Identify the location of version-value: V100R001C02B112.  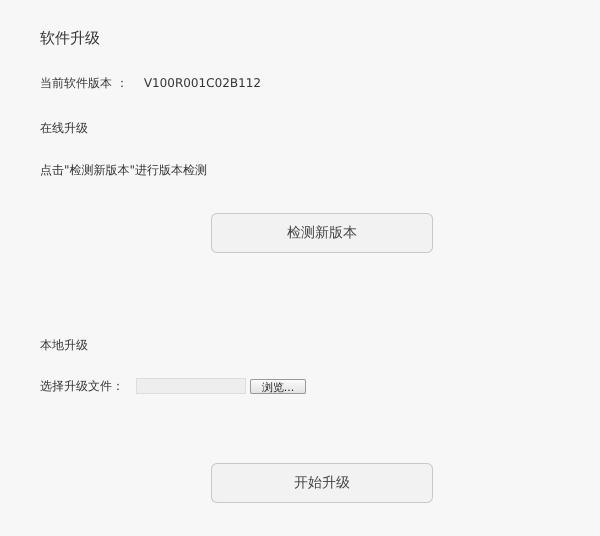
(202, 83).